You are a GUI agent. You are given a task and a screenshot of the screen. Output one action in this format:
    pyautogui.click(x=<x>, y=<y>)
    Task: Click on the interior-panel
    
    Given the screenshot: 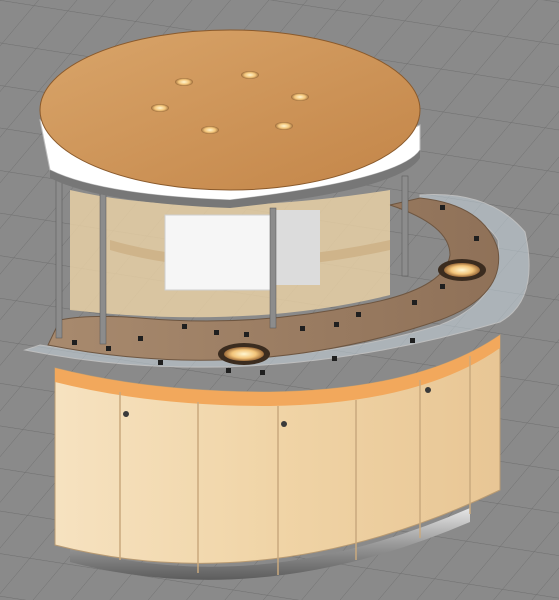 What is the action you would take?
    pyautogui.click(x=220, y=252)
    